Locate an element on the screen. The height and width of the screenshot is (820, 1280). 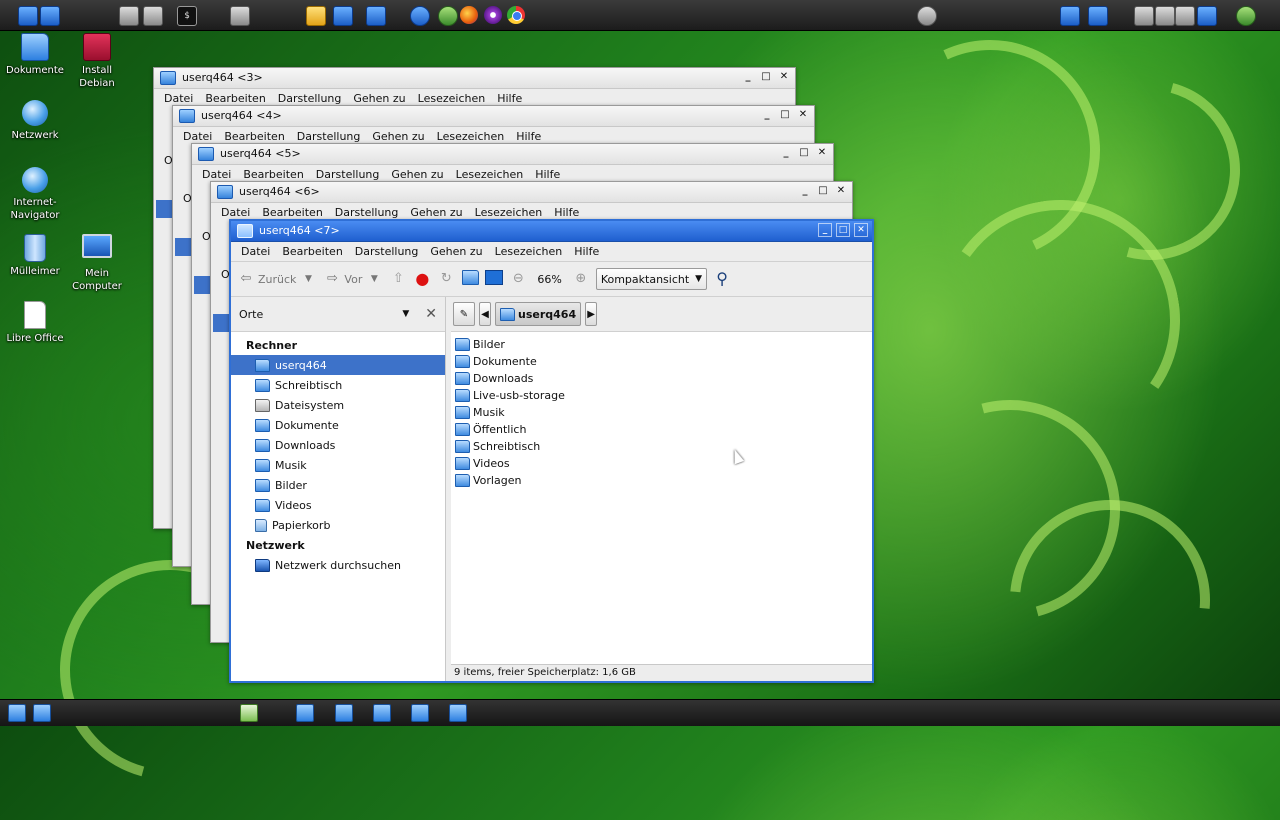
clipboard-icon is located at coordinates (1165, 16).